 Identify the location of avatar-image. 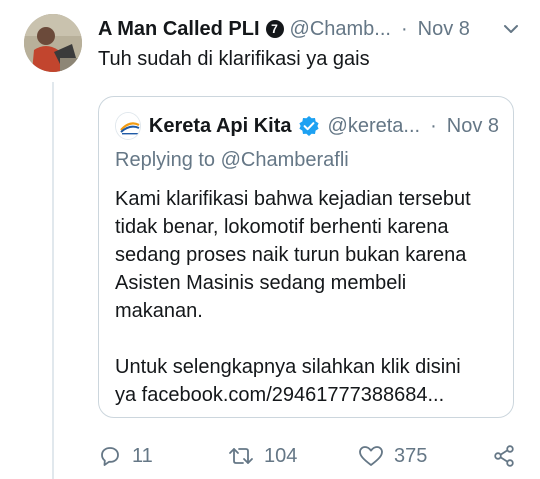
(53, 43).